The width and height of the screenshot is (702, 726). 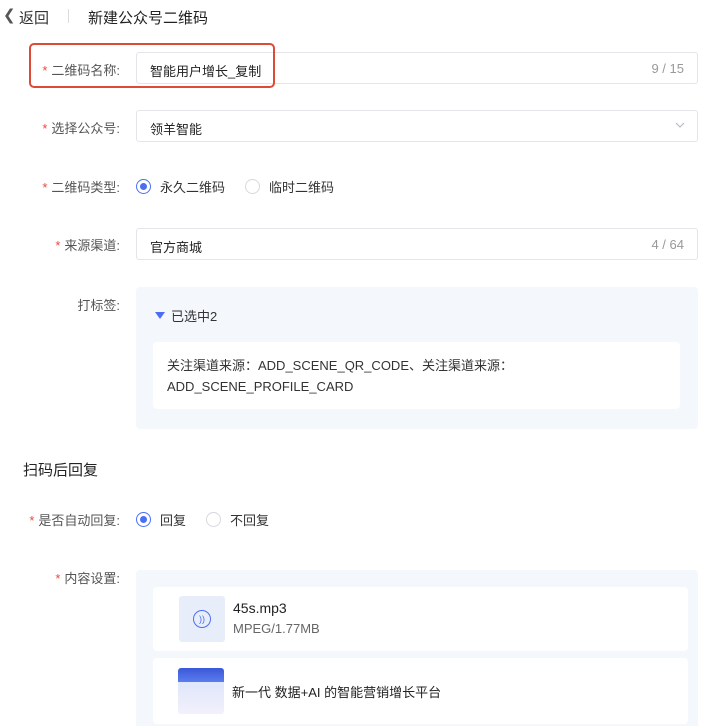 What do you see at coordinates (340, 365) in the screenshot?
I see `selected-tags-line: 关注渠道来源：ADD_SCENE_QR_CODE、关注渠道来源：` at bounding box center [340, 365].